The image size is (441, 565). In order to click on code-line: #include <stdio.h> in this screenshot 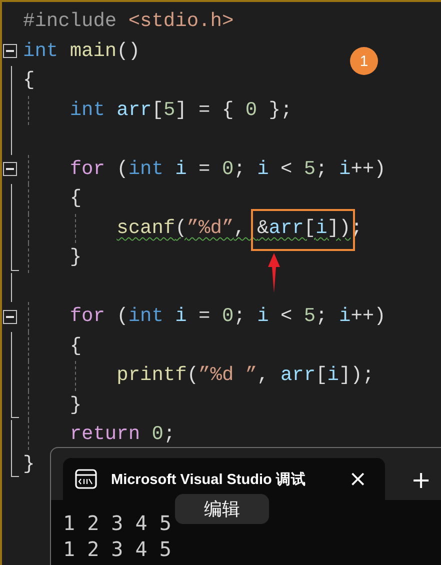, I will do `click(128, 21)`.